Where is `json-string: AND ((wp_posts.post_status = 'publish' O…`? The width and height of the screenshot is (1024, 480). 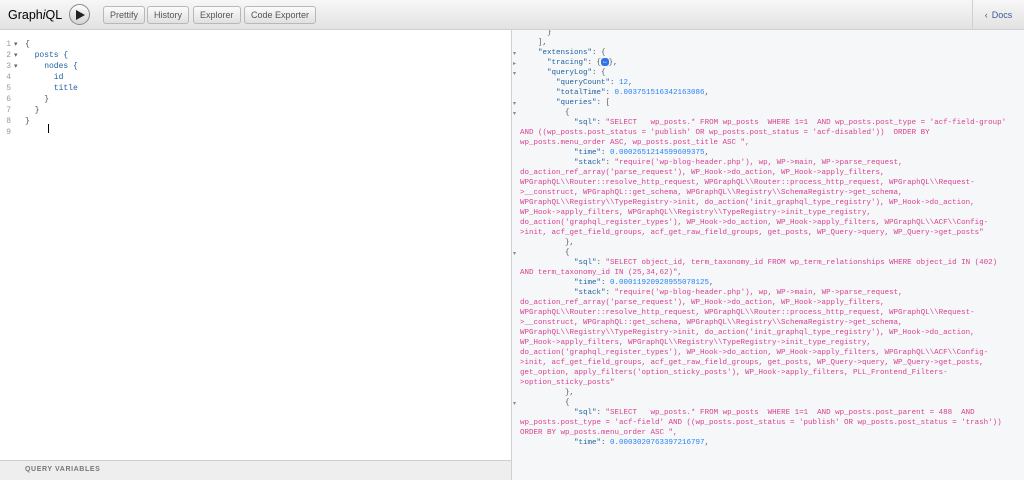
json-string: AND ((wp_posts.post_status = 'publish' O… is located at coordinates (725, 133).